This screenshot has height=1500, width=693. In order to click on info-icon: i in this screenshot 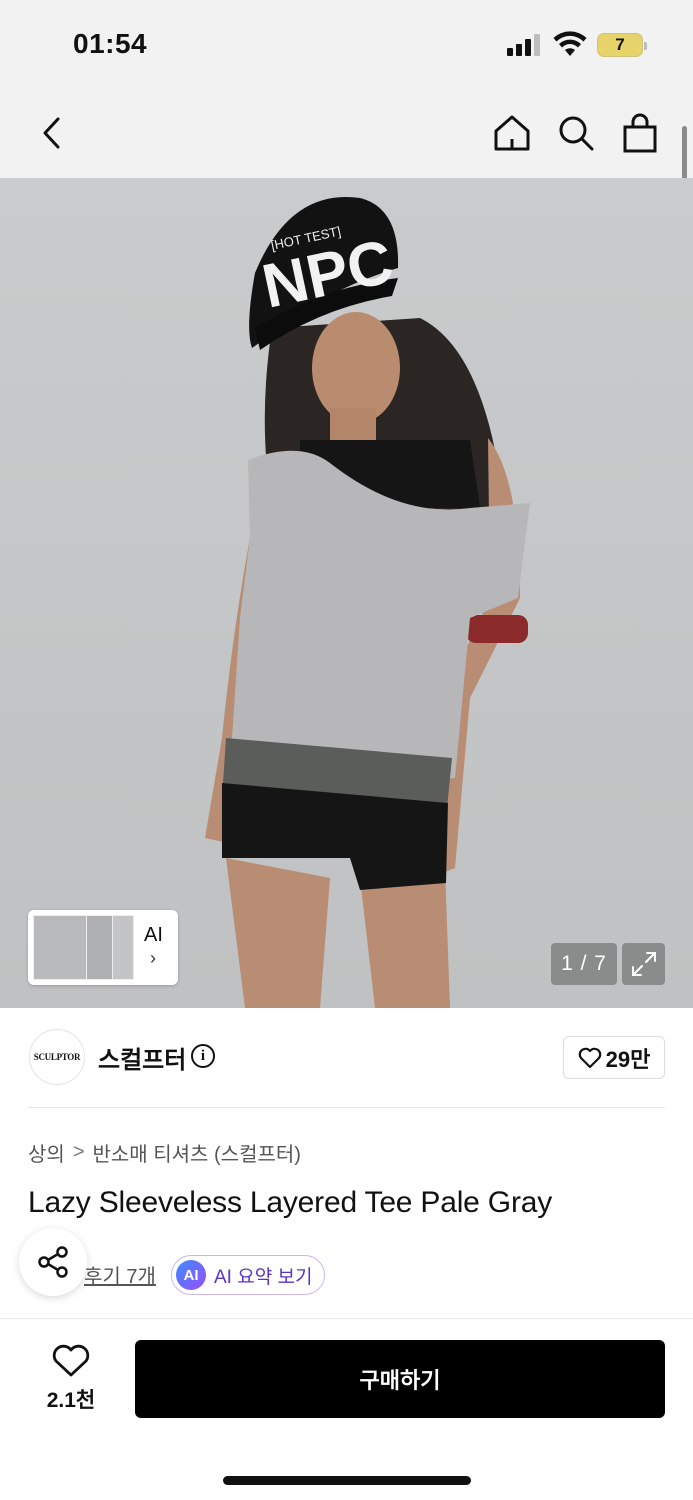, I will do `click(203, 1056)`.